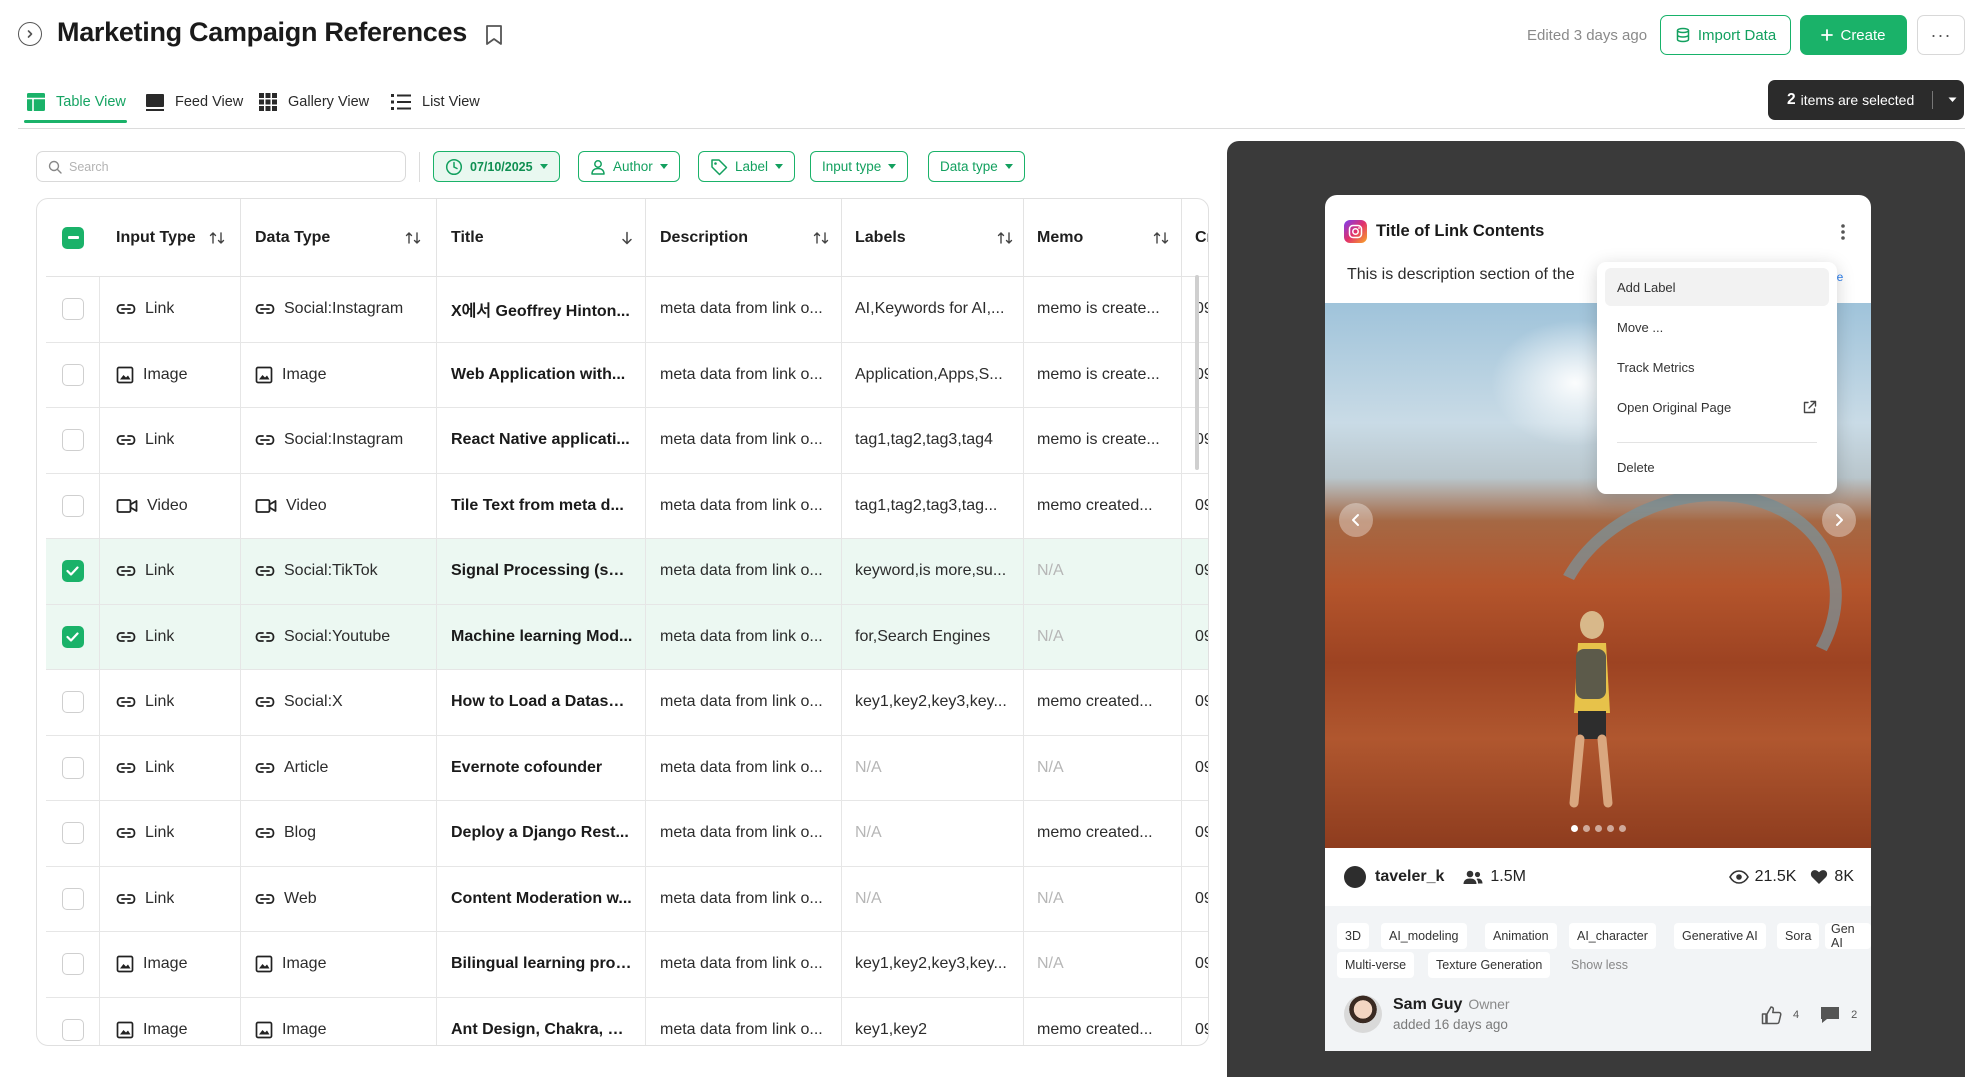 This screenshot has height=1077, width=1980. What do you see at coordinates (435, 102) in the screenshot?
I see `tab-list-view: List View` at bounding box center [435, 102].